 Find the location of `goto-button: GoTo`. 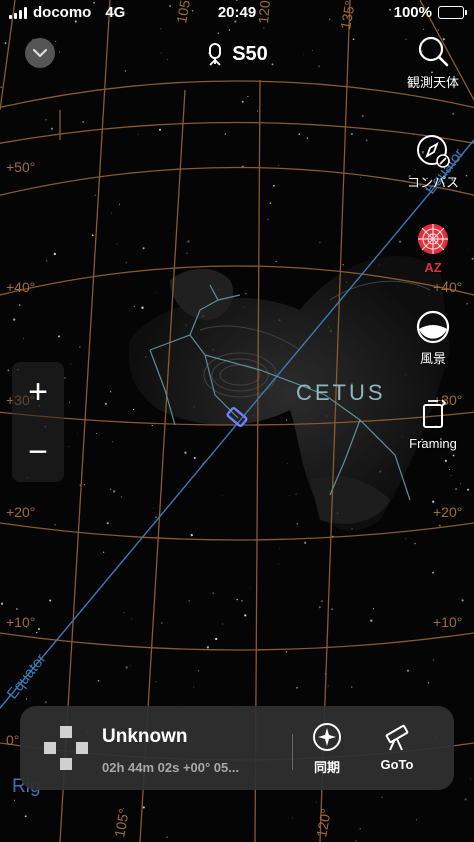

goto-button: GoTo is located at coordinates (397, 747).